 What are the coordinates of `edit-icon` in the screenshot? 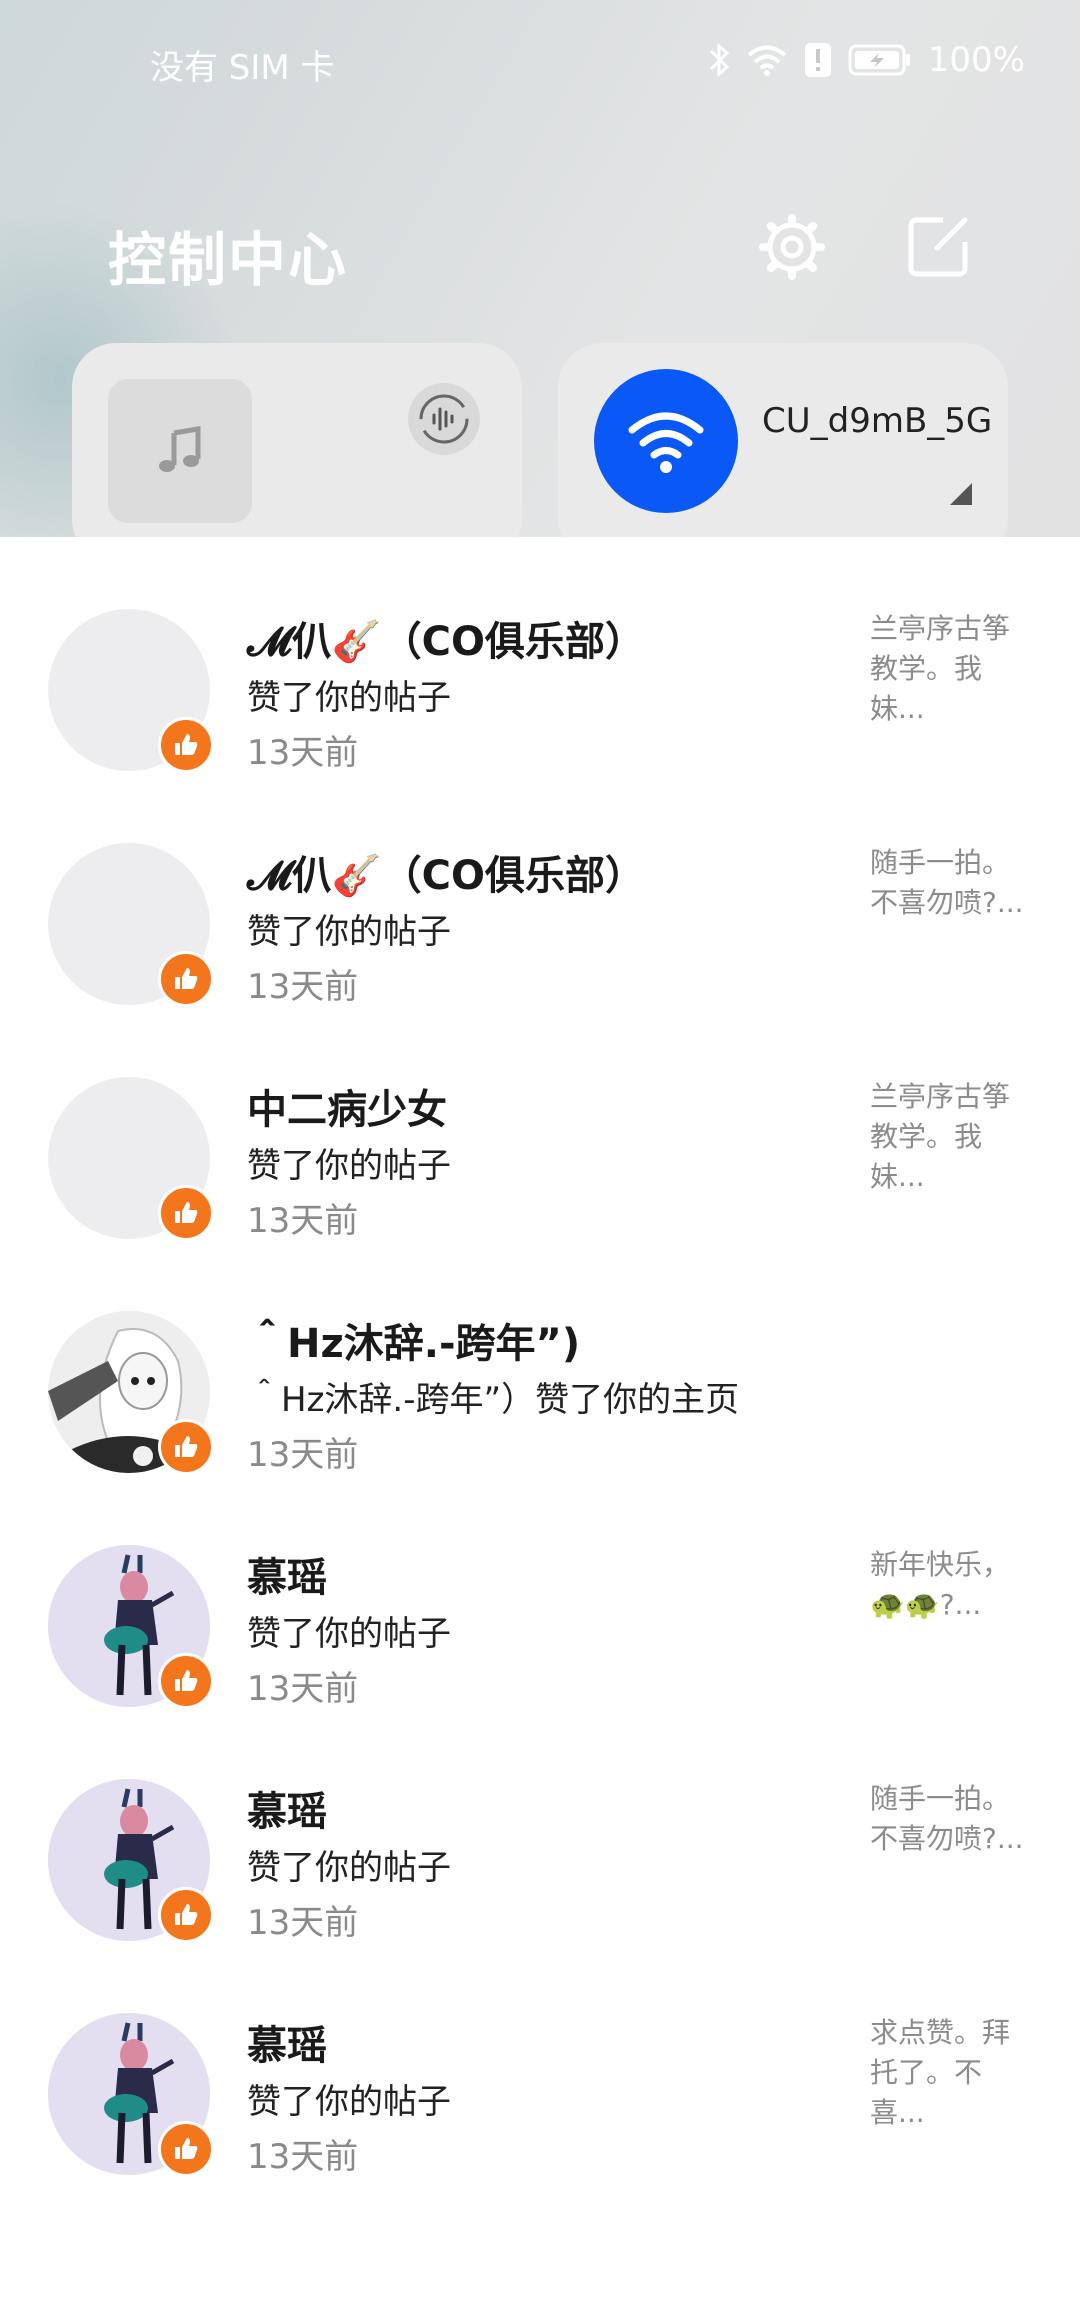 It's located at (938, 247).